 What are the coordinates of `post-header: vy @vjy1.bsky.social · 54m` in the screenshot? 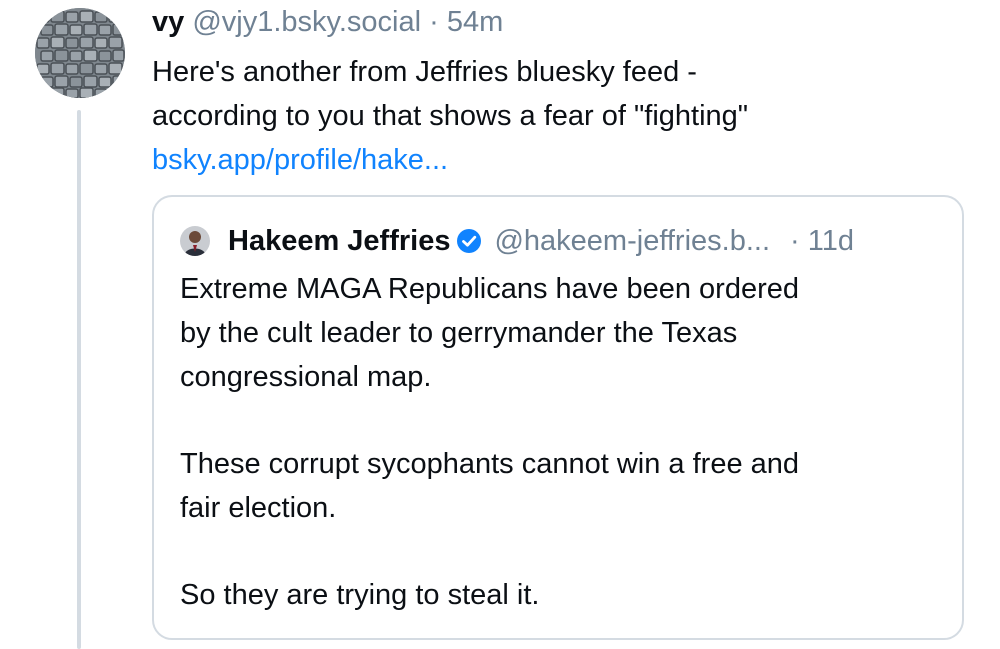 It's located at (327, 22).